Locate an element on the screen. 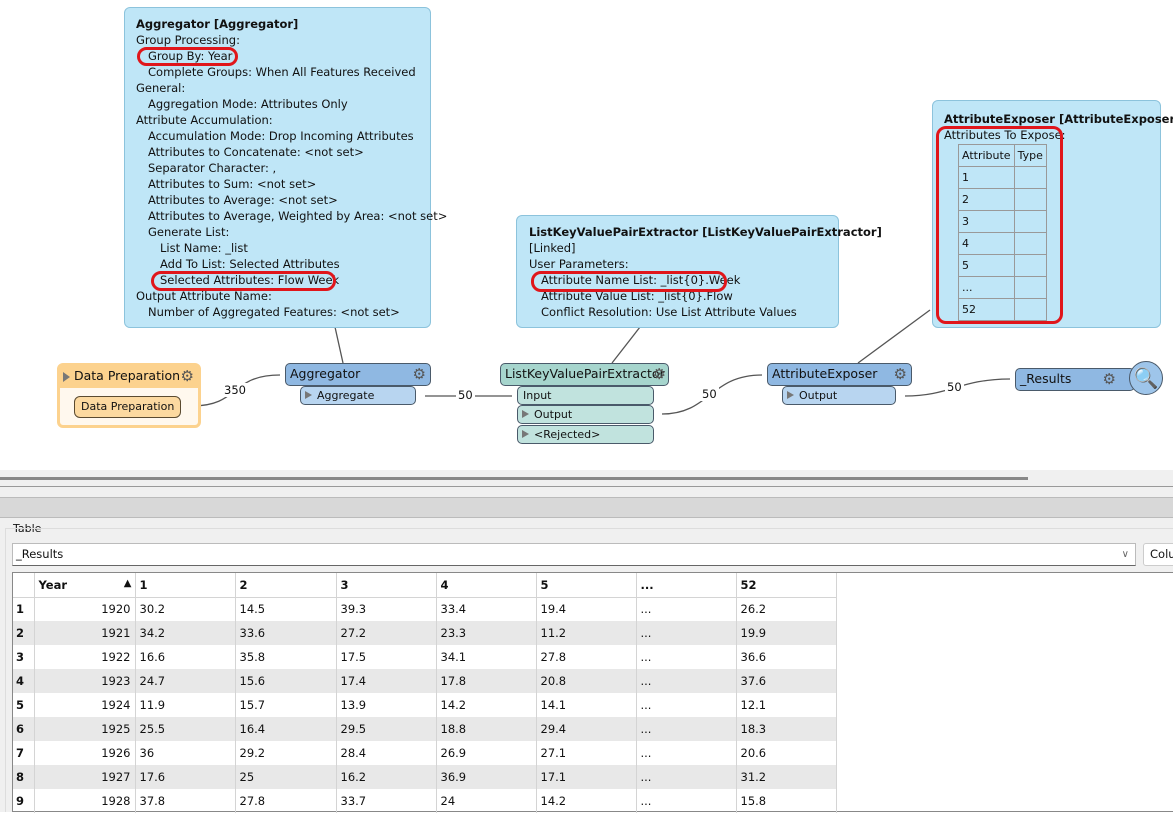 Image resolution: width=1173 pixels, height=813 pixels. bookmark-data-preparation: Data Preparation ⚙ Data Preparation is located at coordinates (129, 395).